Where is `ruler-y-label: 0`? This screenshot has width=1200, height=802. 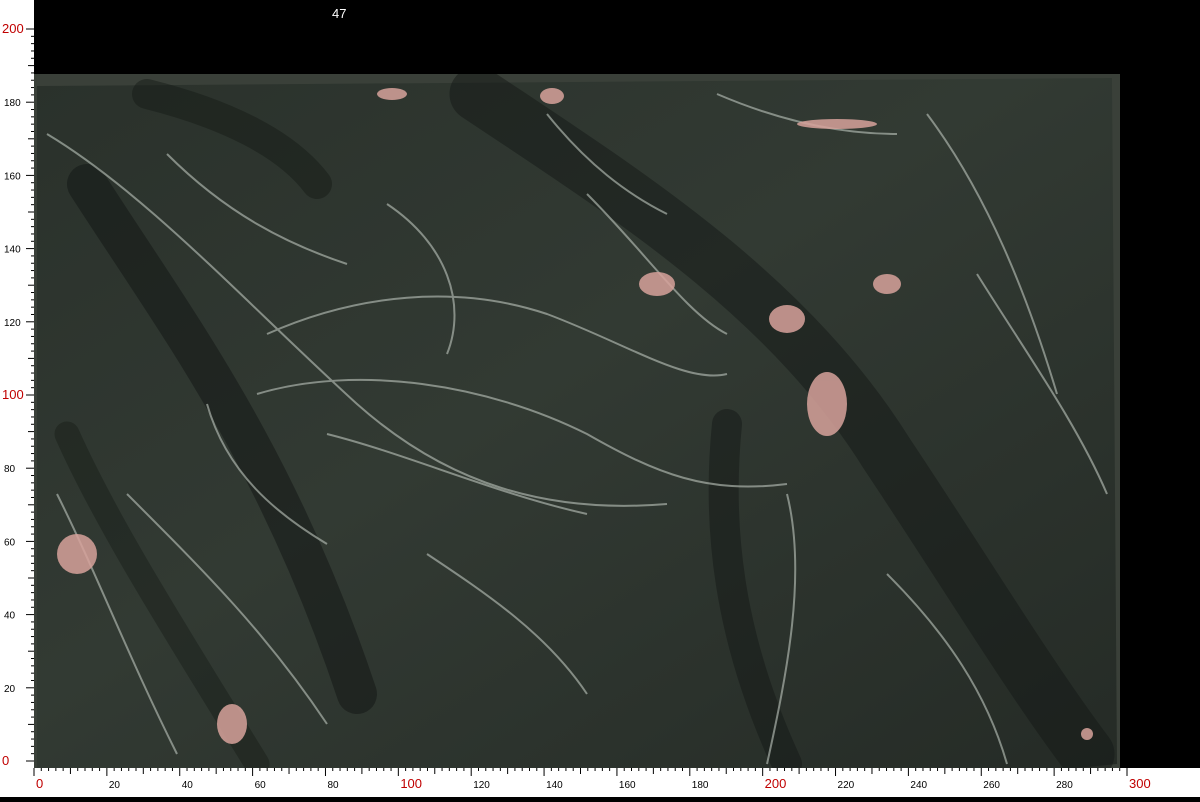 ruler-y-label: 0 is located at coordinates (5, 760).